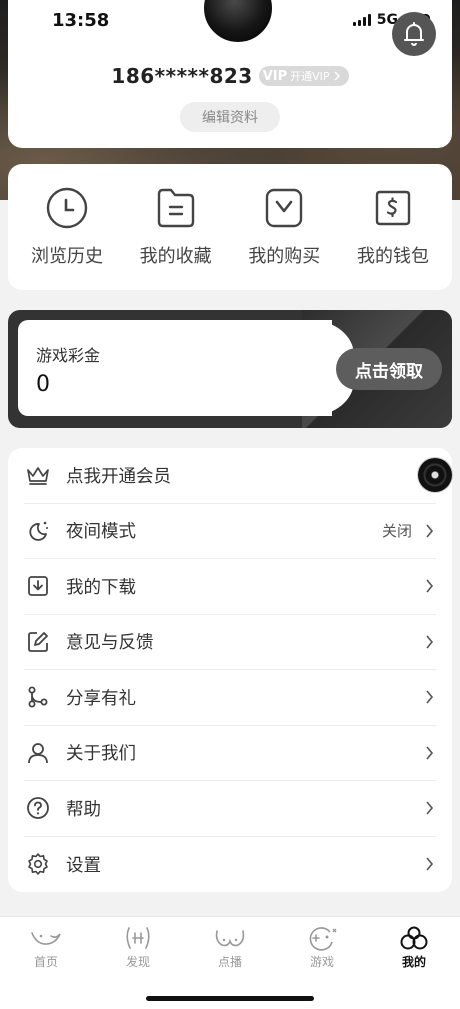  What do you see at coordinates (393, 208) in the screenshot?
I see `wallet-icon` at bounding box center [393, 208].